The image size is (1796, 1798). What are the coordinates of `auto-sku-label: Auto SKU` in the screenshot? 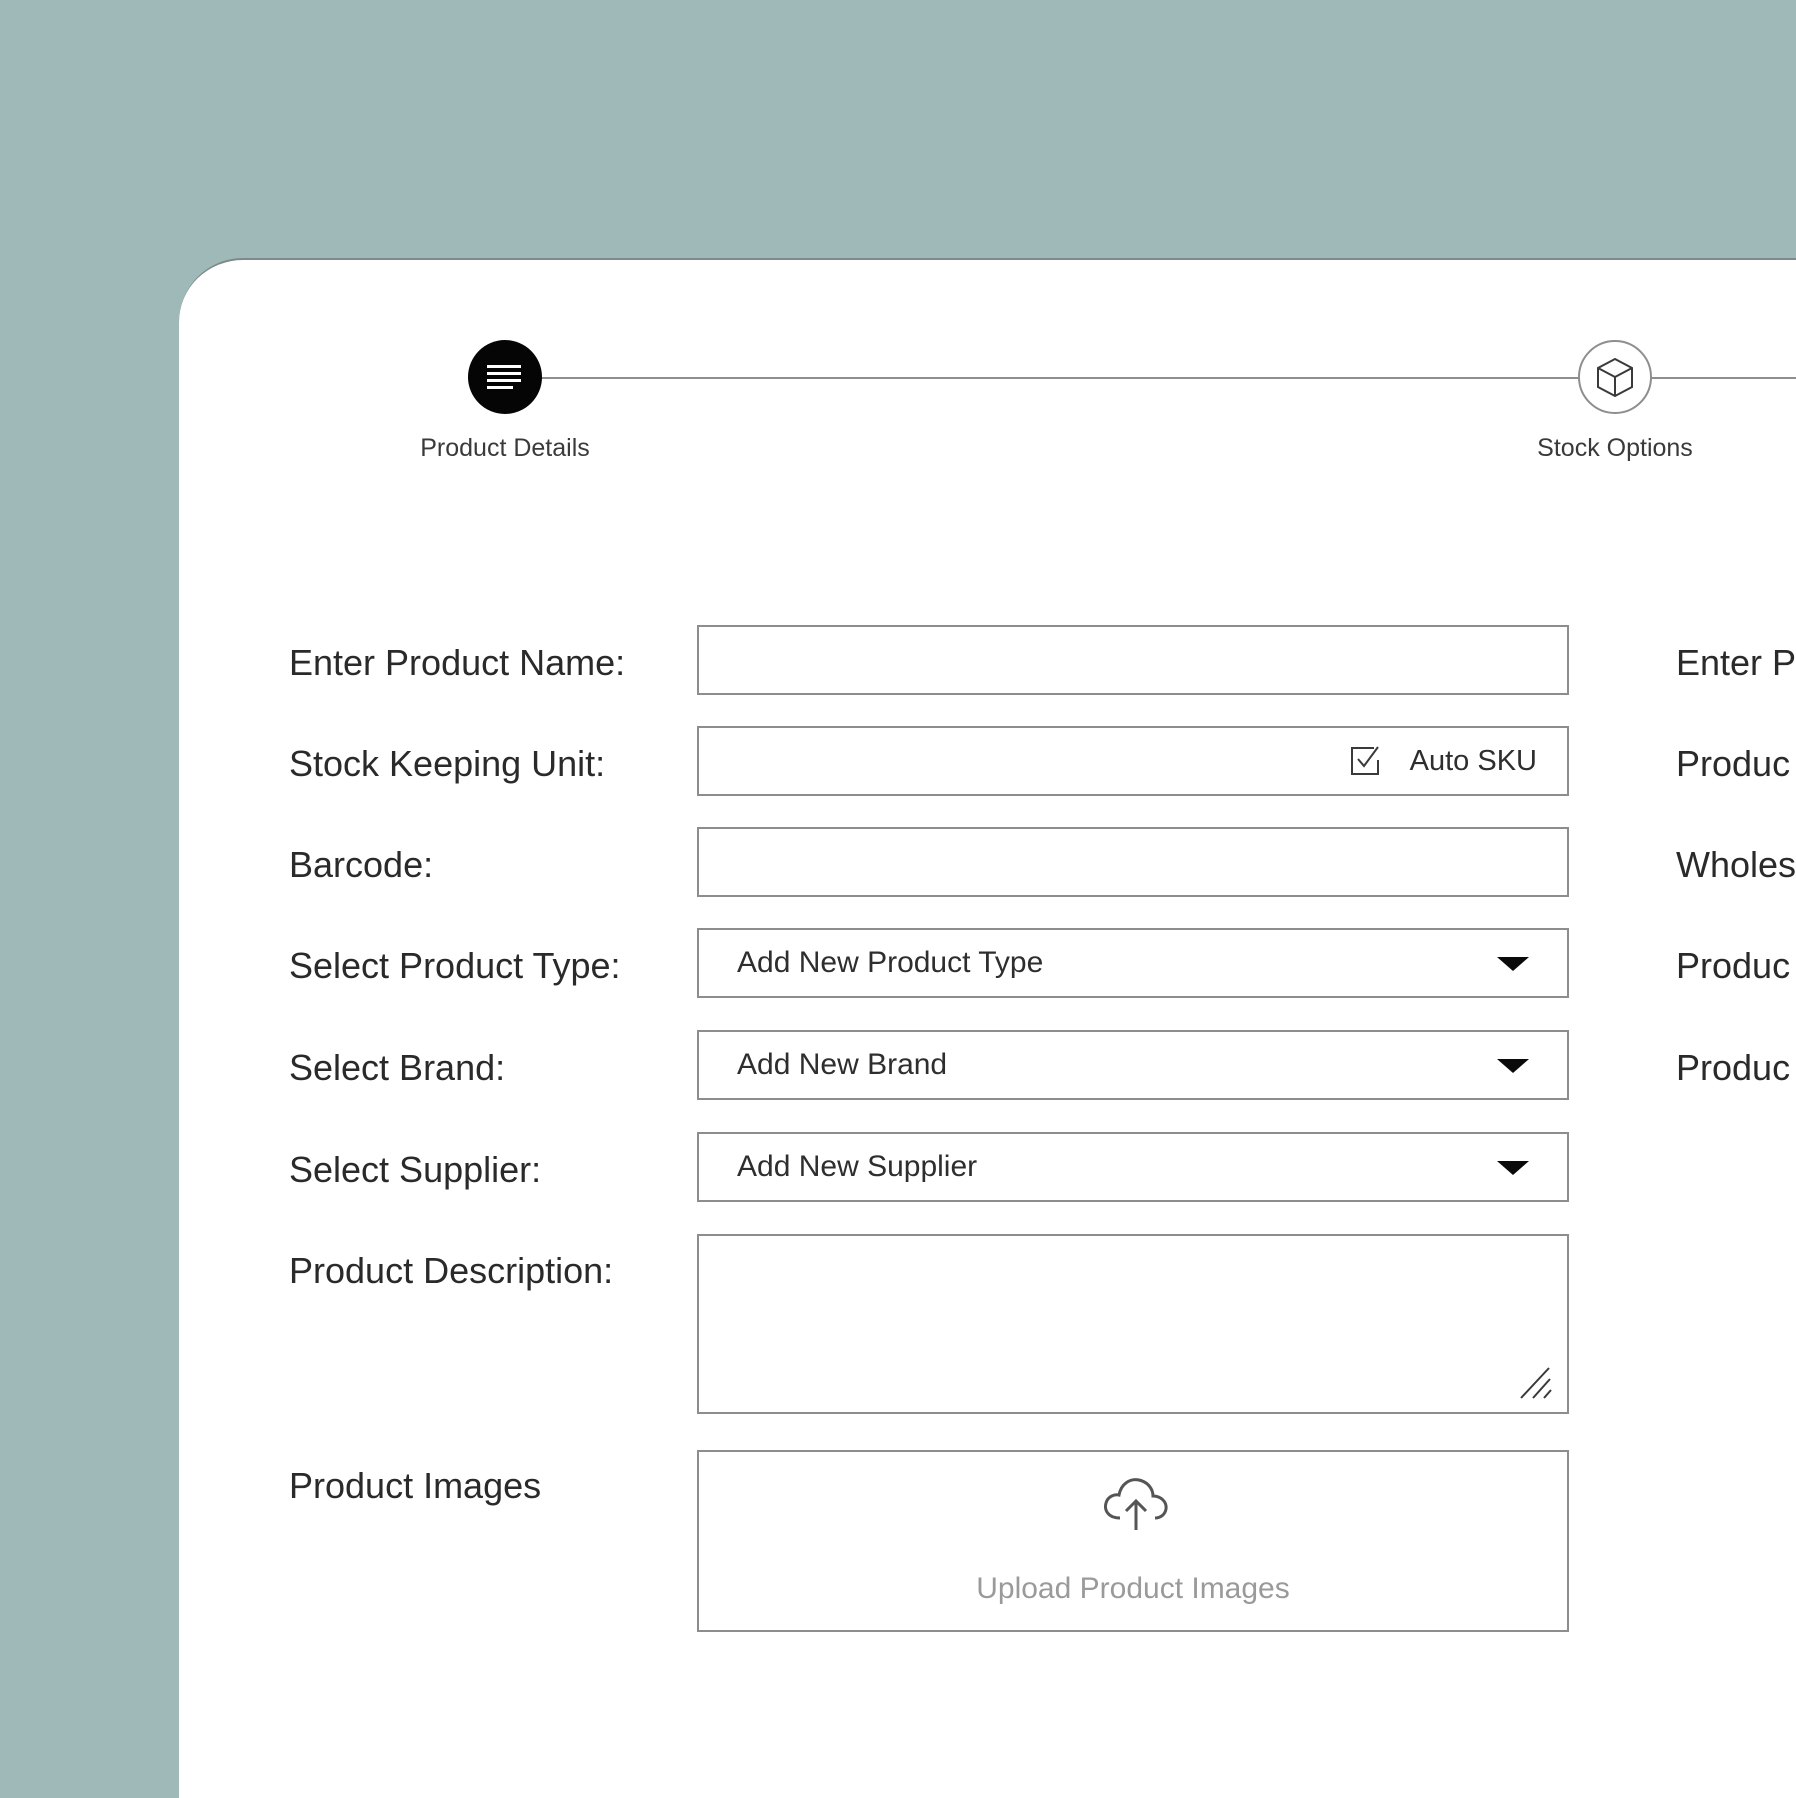 It's located at (1473, 760).